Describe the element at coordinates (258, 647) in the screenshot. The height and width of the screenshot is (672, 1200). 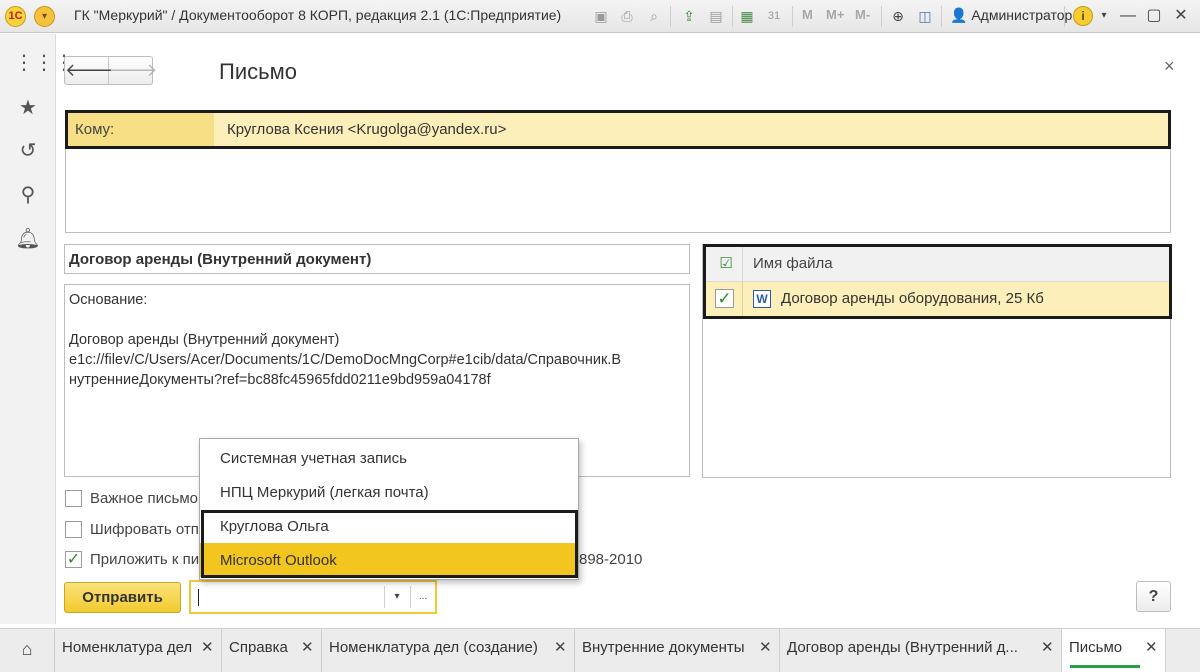
I see `tab-label: Справка` at that location.